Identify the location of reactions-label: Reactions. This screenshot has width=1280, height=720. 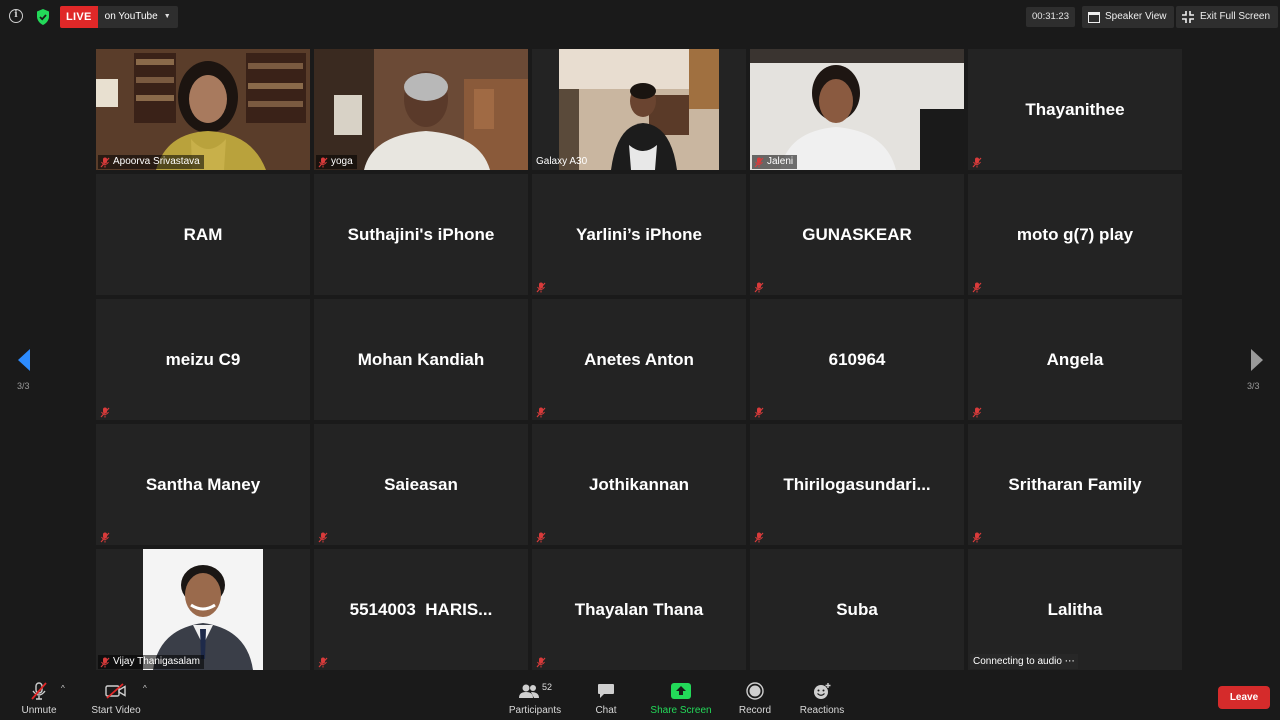
(822, 710).